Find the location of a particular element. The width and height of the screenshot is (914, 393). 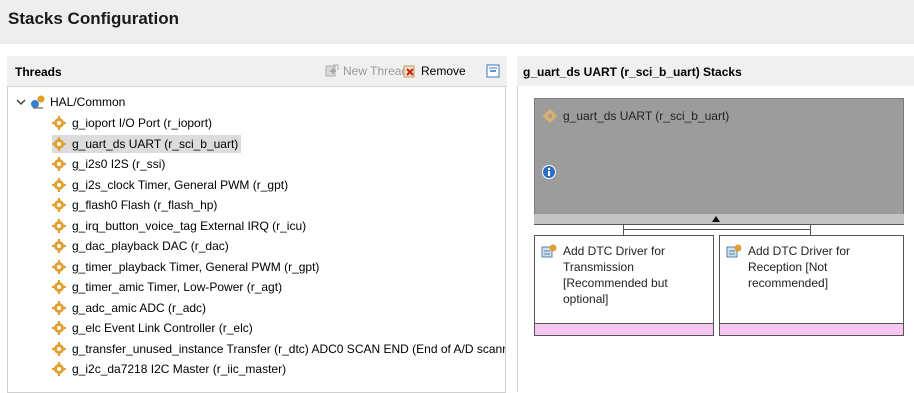

tree-item: g_i2c_da7218 I2C Master (r_iic_master) is located at coordinates (170, 369).